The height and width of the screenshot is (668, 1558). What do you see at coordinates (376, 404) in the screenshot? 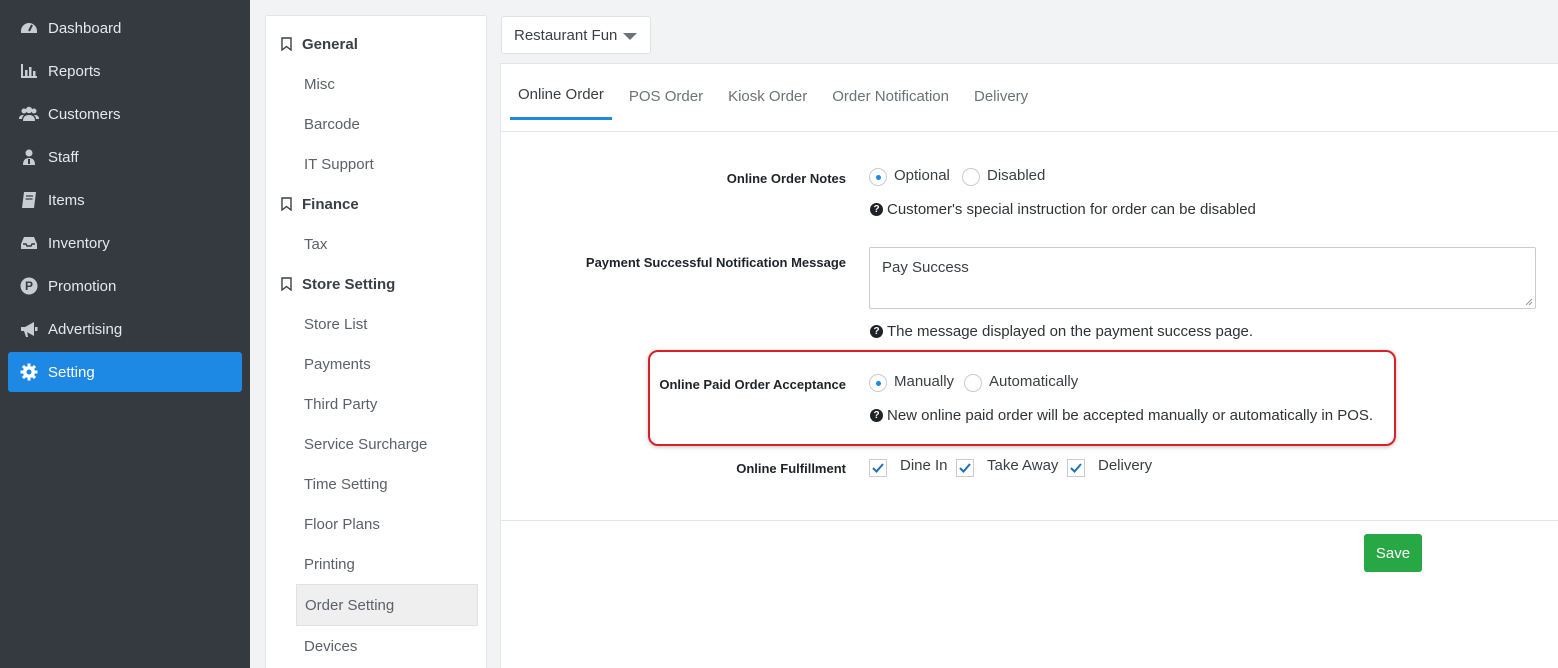
I see `menu-item-third-party: Third Party` at bounding box center [376, 404].